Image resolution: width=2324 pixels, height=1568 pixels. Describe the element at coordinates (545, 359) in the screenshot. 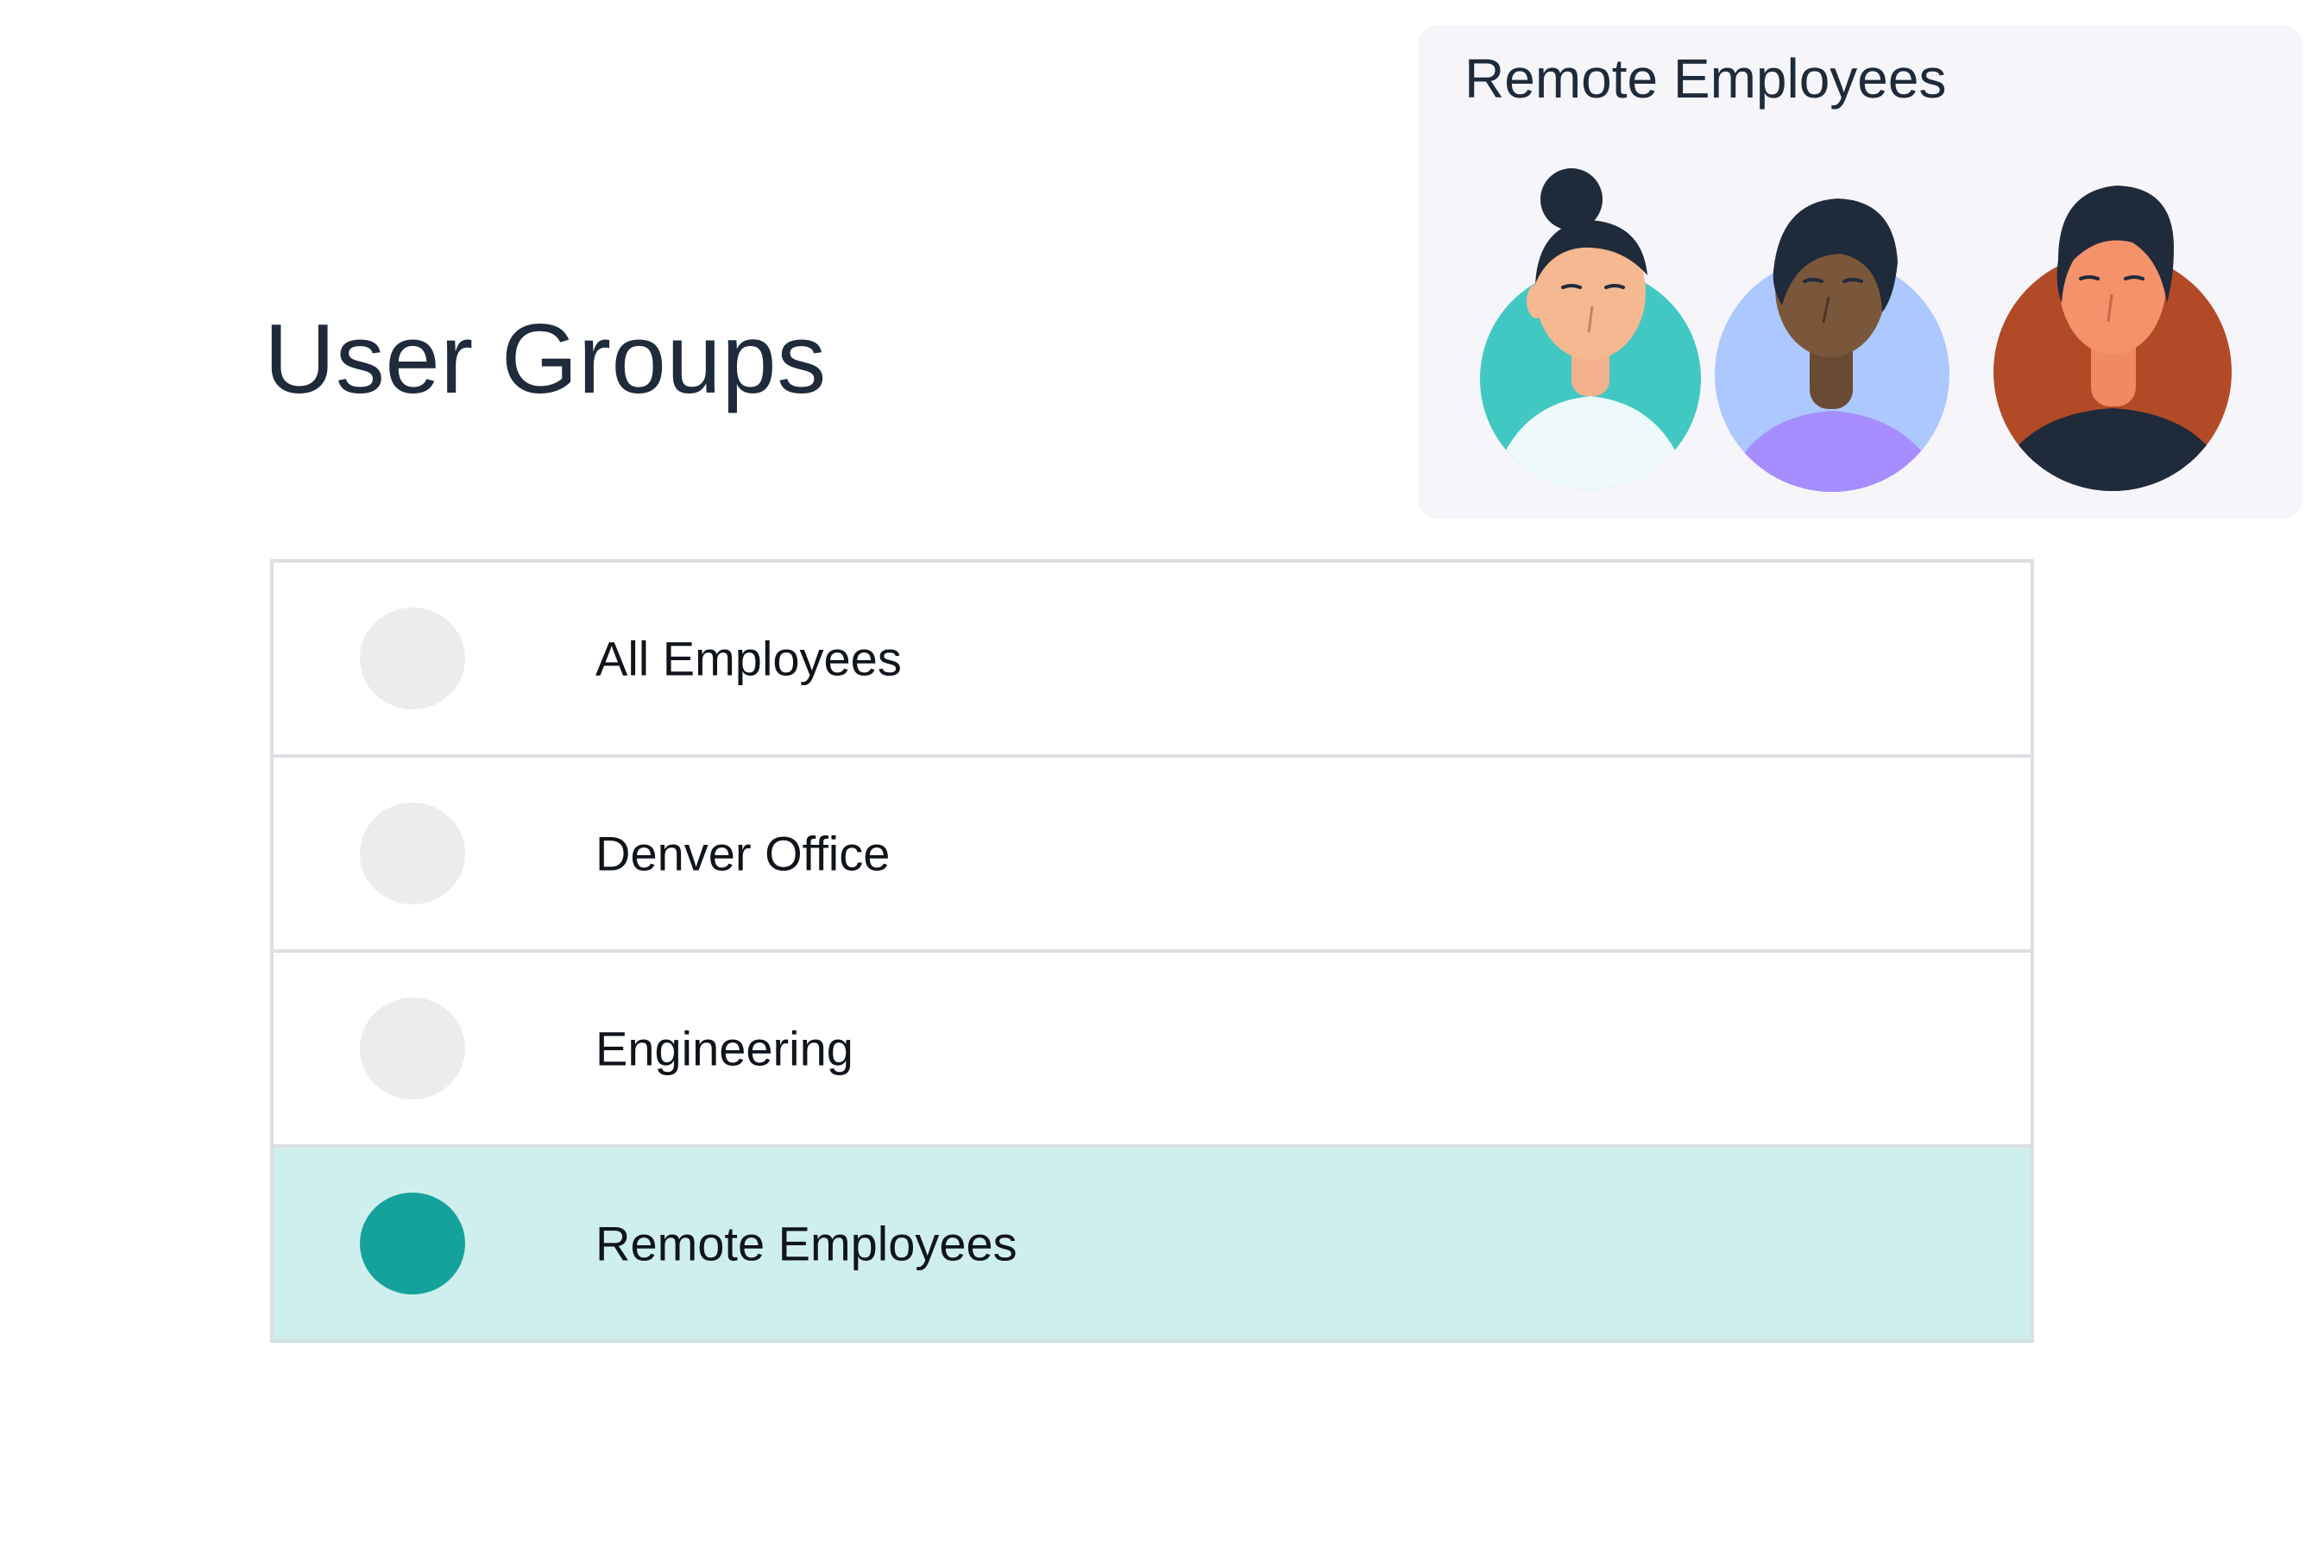

I see `page-title: User Groups` at that location.